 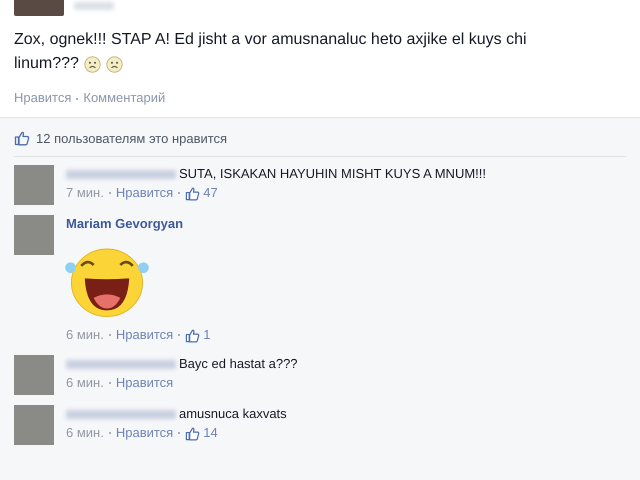 I want to click on post-action-link: Нравится, so click(x=43, y=97).